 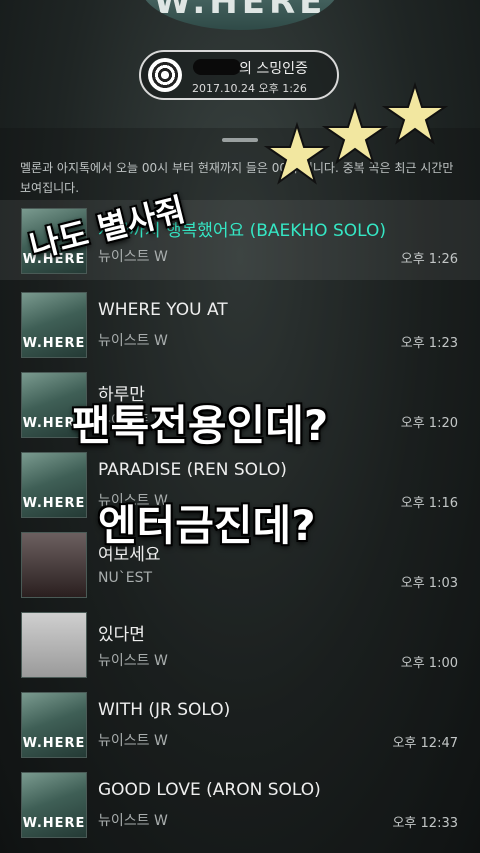 What do you see at coordinates (207, 525) in the screenshot?
I see `overlay-caption-3: 엔터금진데?` at bounding box center [207, 525].